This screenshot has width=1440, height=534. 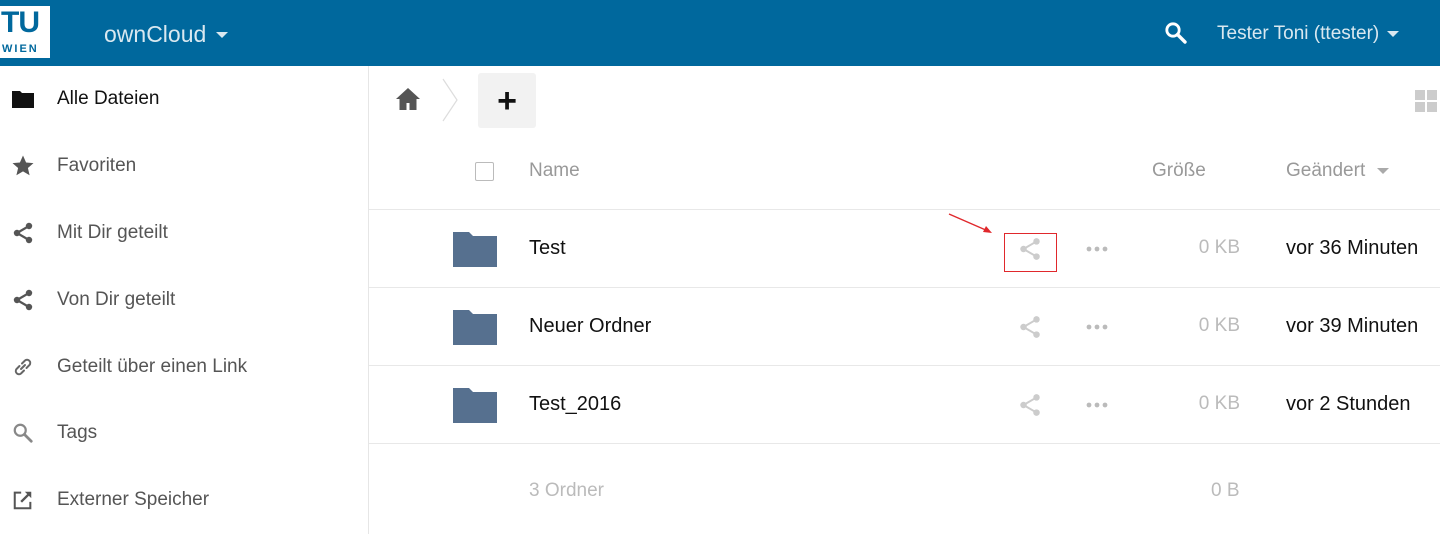 I want to click on sidebar-item-tags: Tags, so click(x=184, y=433).